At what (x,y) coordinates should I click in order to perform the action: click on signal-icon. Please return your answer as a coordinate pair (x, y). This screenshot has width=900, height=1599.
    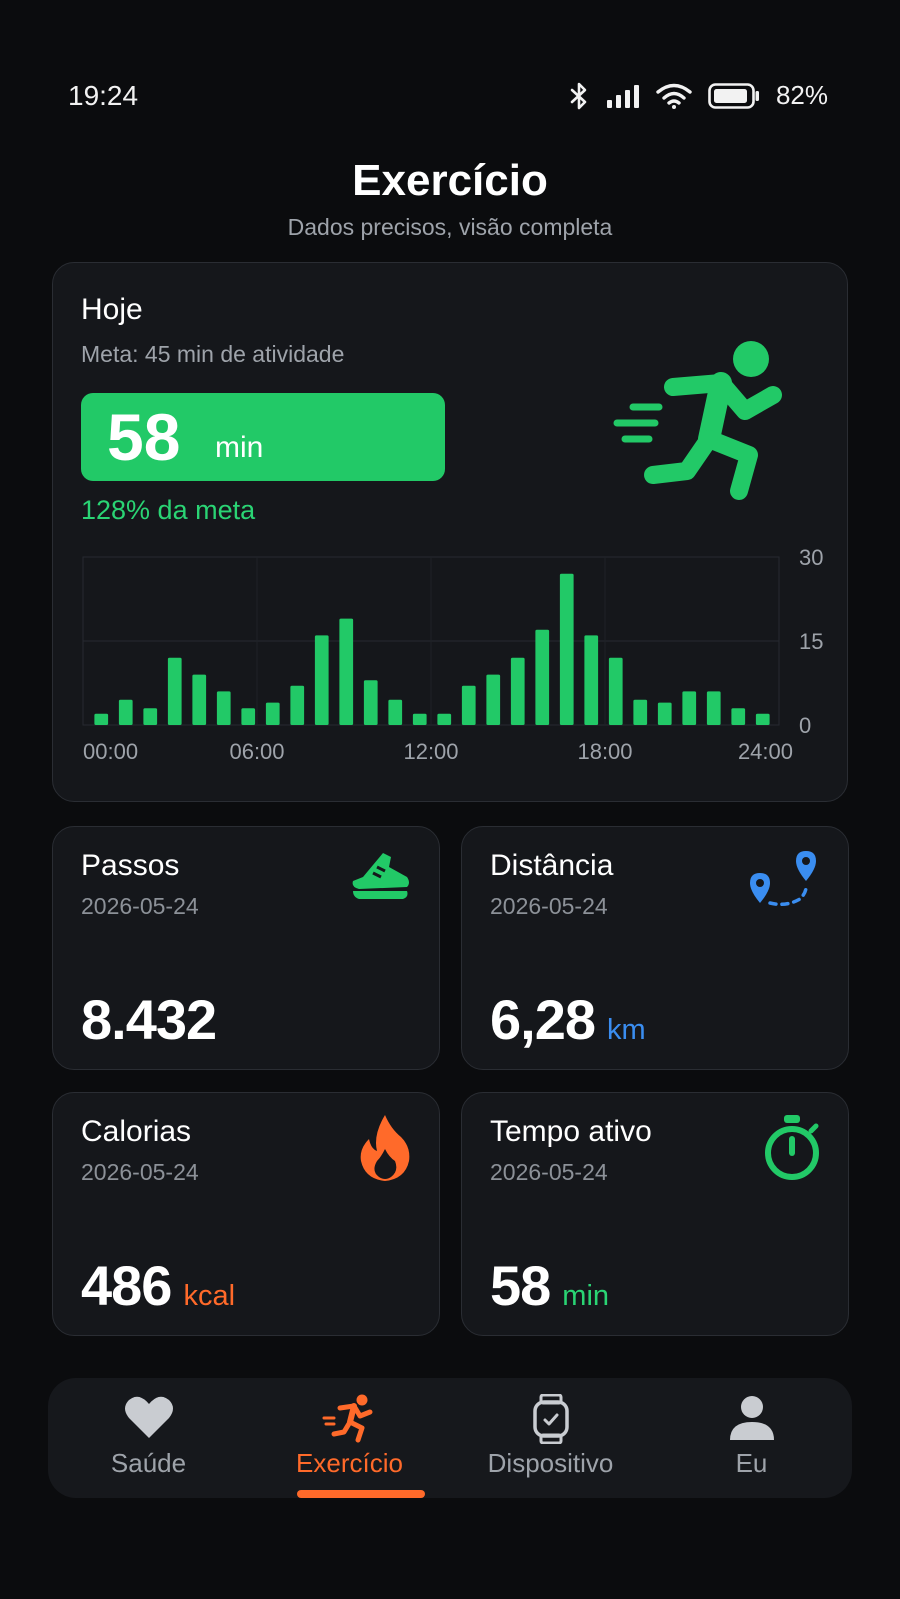
    Looking at the image, I should click on (622, 96).